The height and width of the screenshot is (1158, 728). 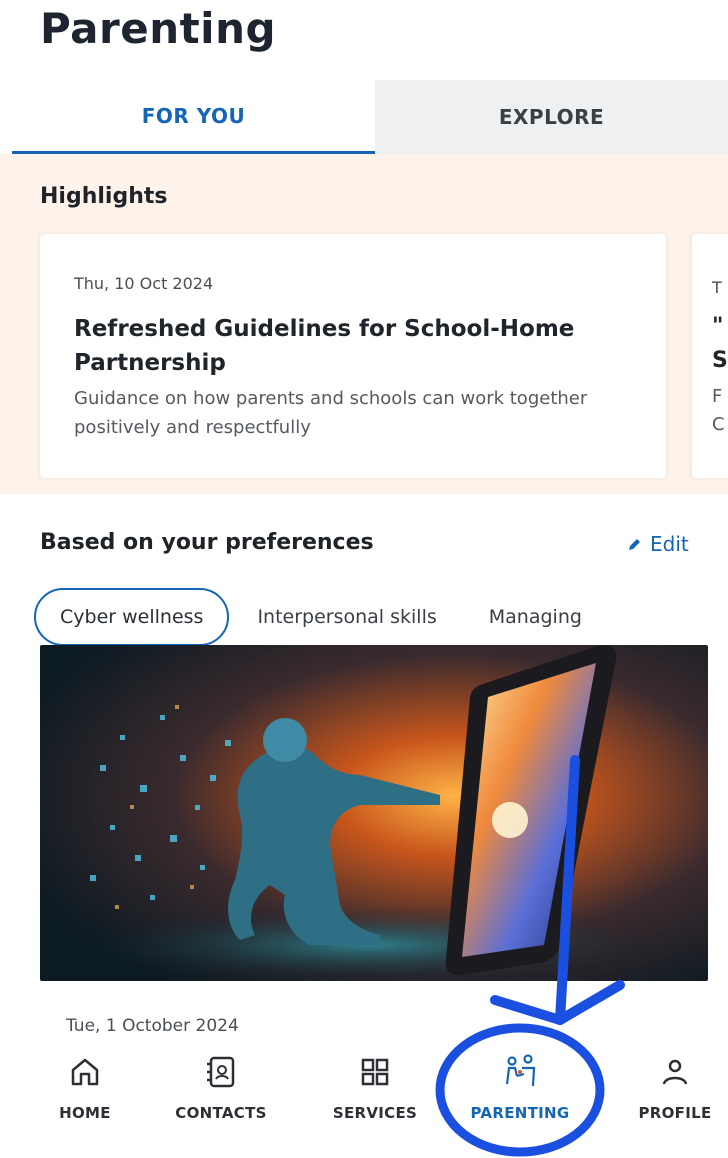 I want to click on tab-for-you: FOR YOU, so click(x=193, y=117).